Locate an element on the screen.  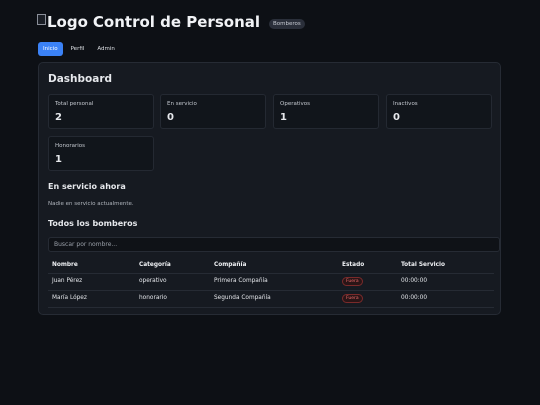
page-title: Control de Personal is located at coordinates (176, 22).